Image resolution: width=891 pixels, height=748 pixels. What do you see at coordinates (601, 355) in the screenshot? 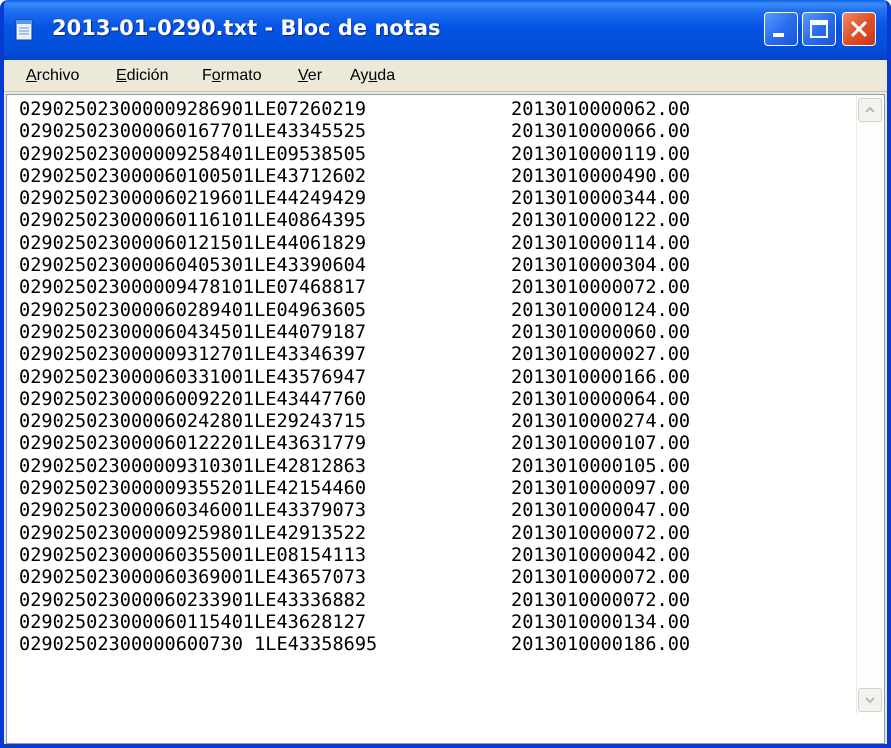
I see `record-amount: 2013010000027.00` at bounding box center [601, 355].